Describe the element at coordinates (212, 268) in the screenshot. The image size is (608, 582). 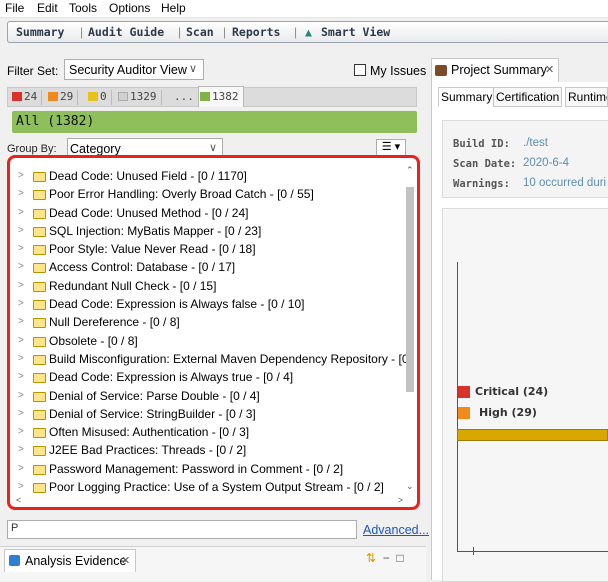
I see `tree-item: > Access Control: Database - [0 / 17]` at that location.